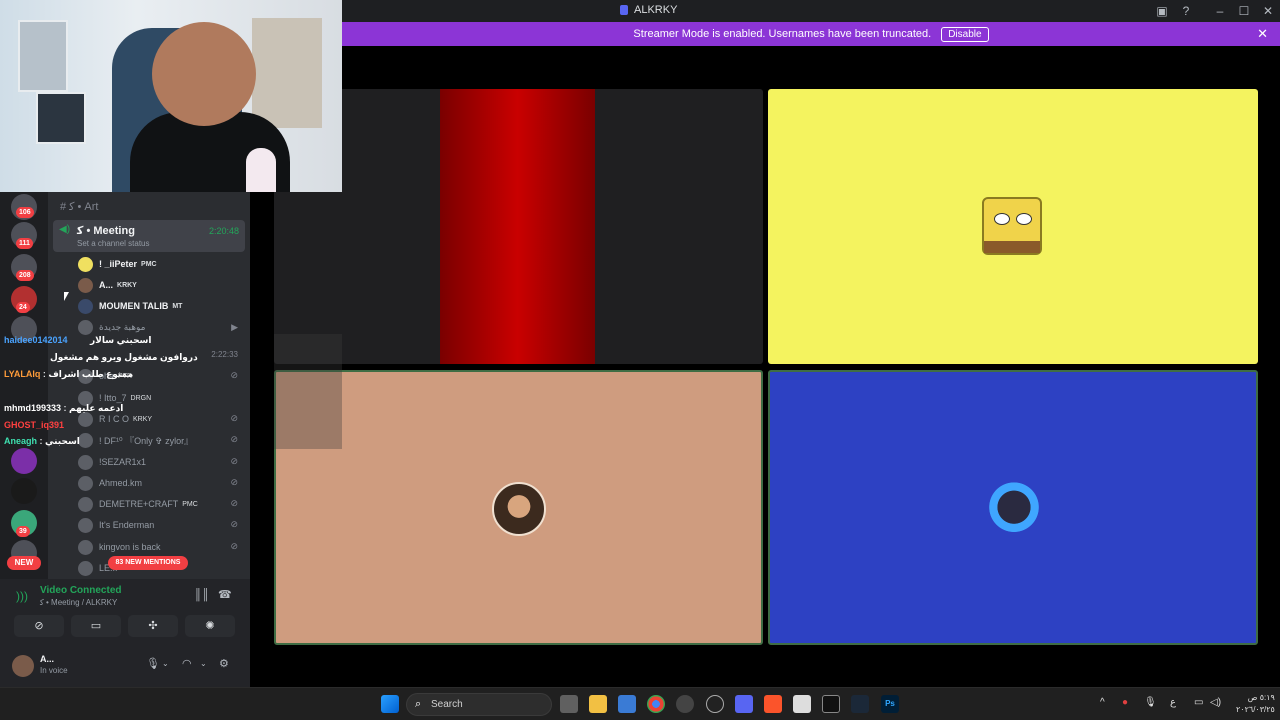 This screenshot has width=1280, height=720. I want to click on streamer-face, so click(204, 74).